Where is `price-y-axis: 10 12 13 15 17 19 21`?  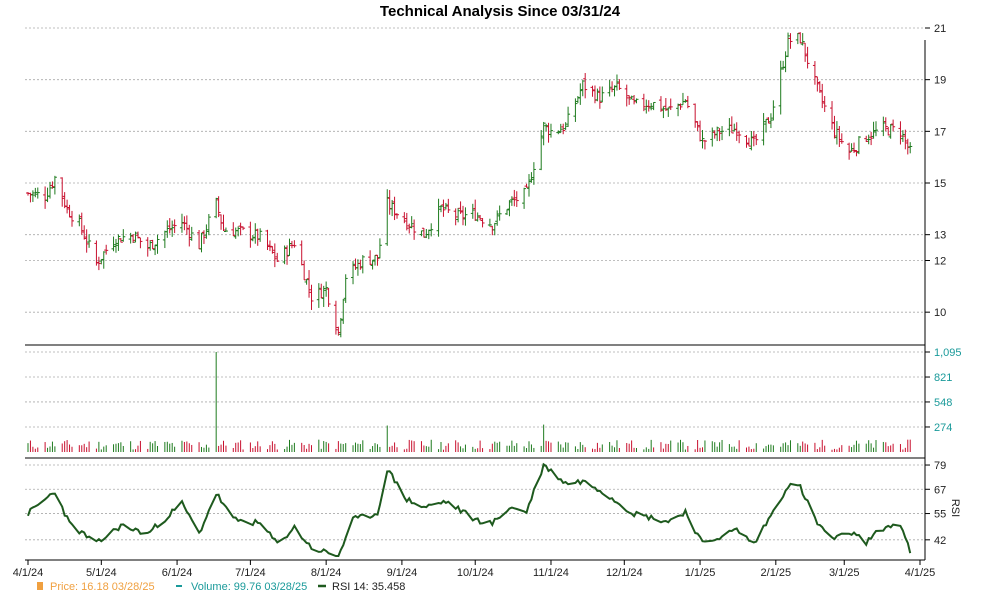
price-y-axis: 10 12 13 15 17 19 21 is located at coordinates (935, 171).